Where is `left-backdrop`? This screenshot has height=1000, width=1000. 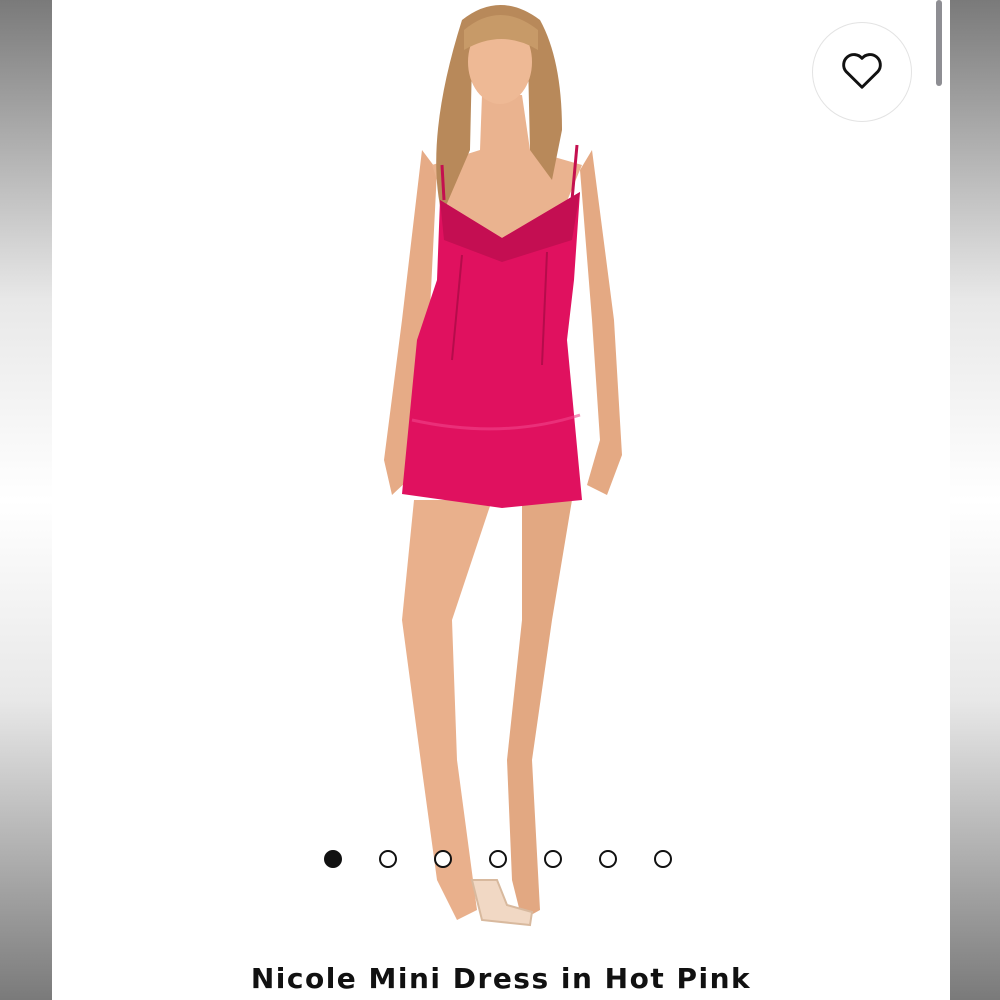 left-backdrop is located at coordinates (26, 500).